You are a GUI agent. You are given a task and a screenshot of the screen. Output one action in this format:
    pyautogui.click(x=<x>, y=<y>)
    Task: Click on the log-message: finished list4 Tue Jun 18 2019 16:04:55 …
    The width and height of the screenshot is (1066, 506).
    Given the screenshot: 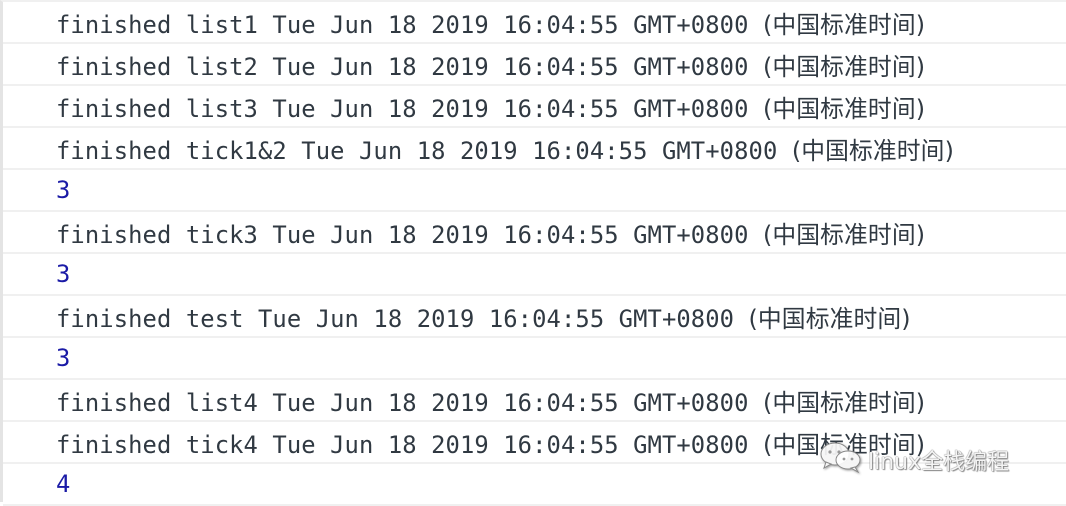 What is the action you would take?
    pyautogui.click(x=491, y=402)
    